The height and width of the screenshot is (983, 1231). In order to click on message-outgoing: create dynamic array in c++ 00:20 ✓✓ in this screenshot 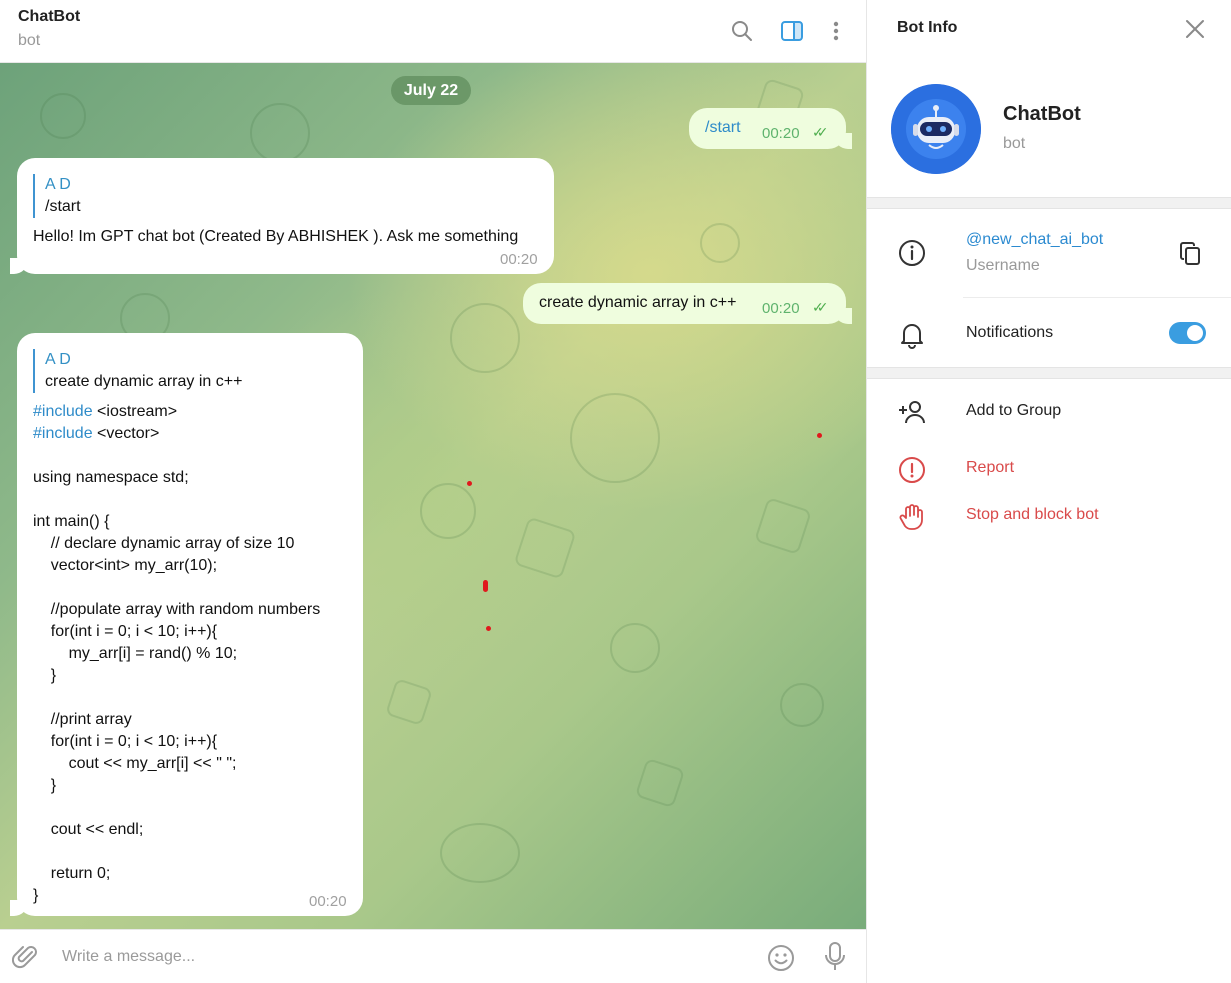, I will do `click(687, 303)`.